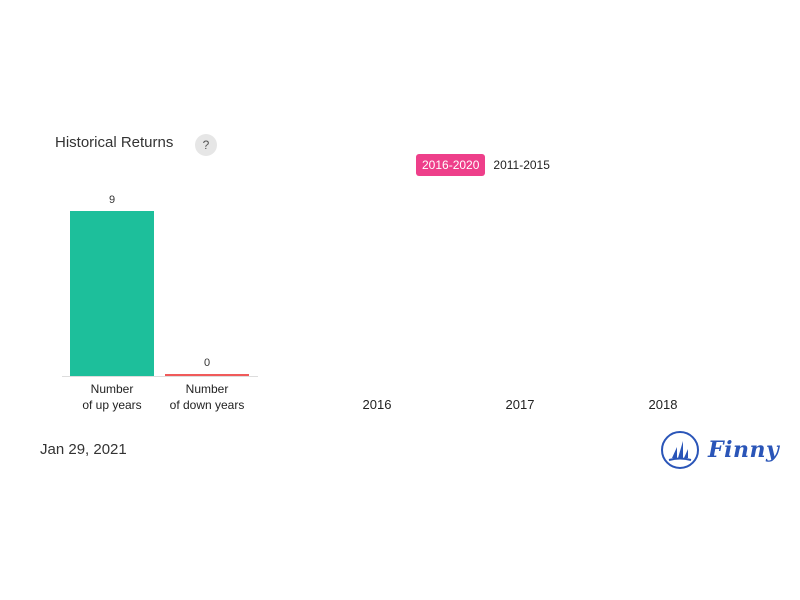  Describe the element at coordinates (680, 450) in the screenshot. I see `sailboat-icon` at that location.